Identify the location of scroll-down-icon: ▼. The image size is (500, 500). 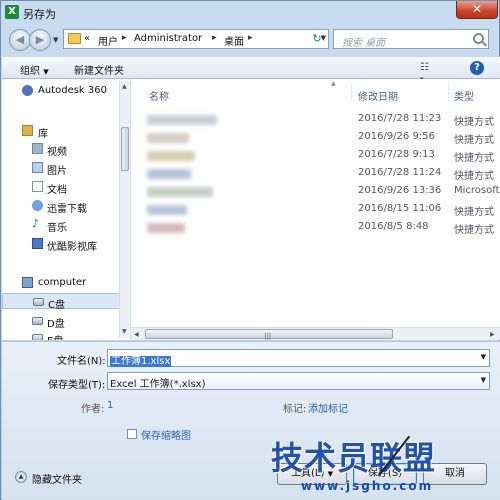
(124, 331).